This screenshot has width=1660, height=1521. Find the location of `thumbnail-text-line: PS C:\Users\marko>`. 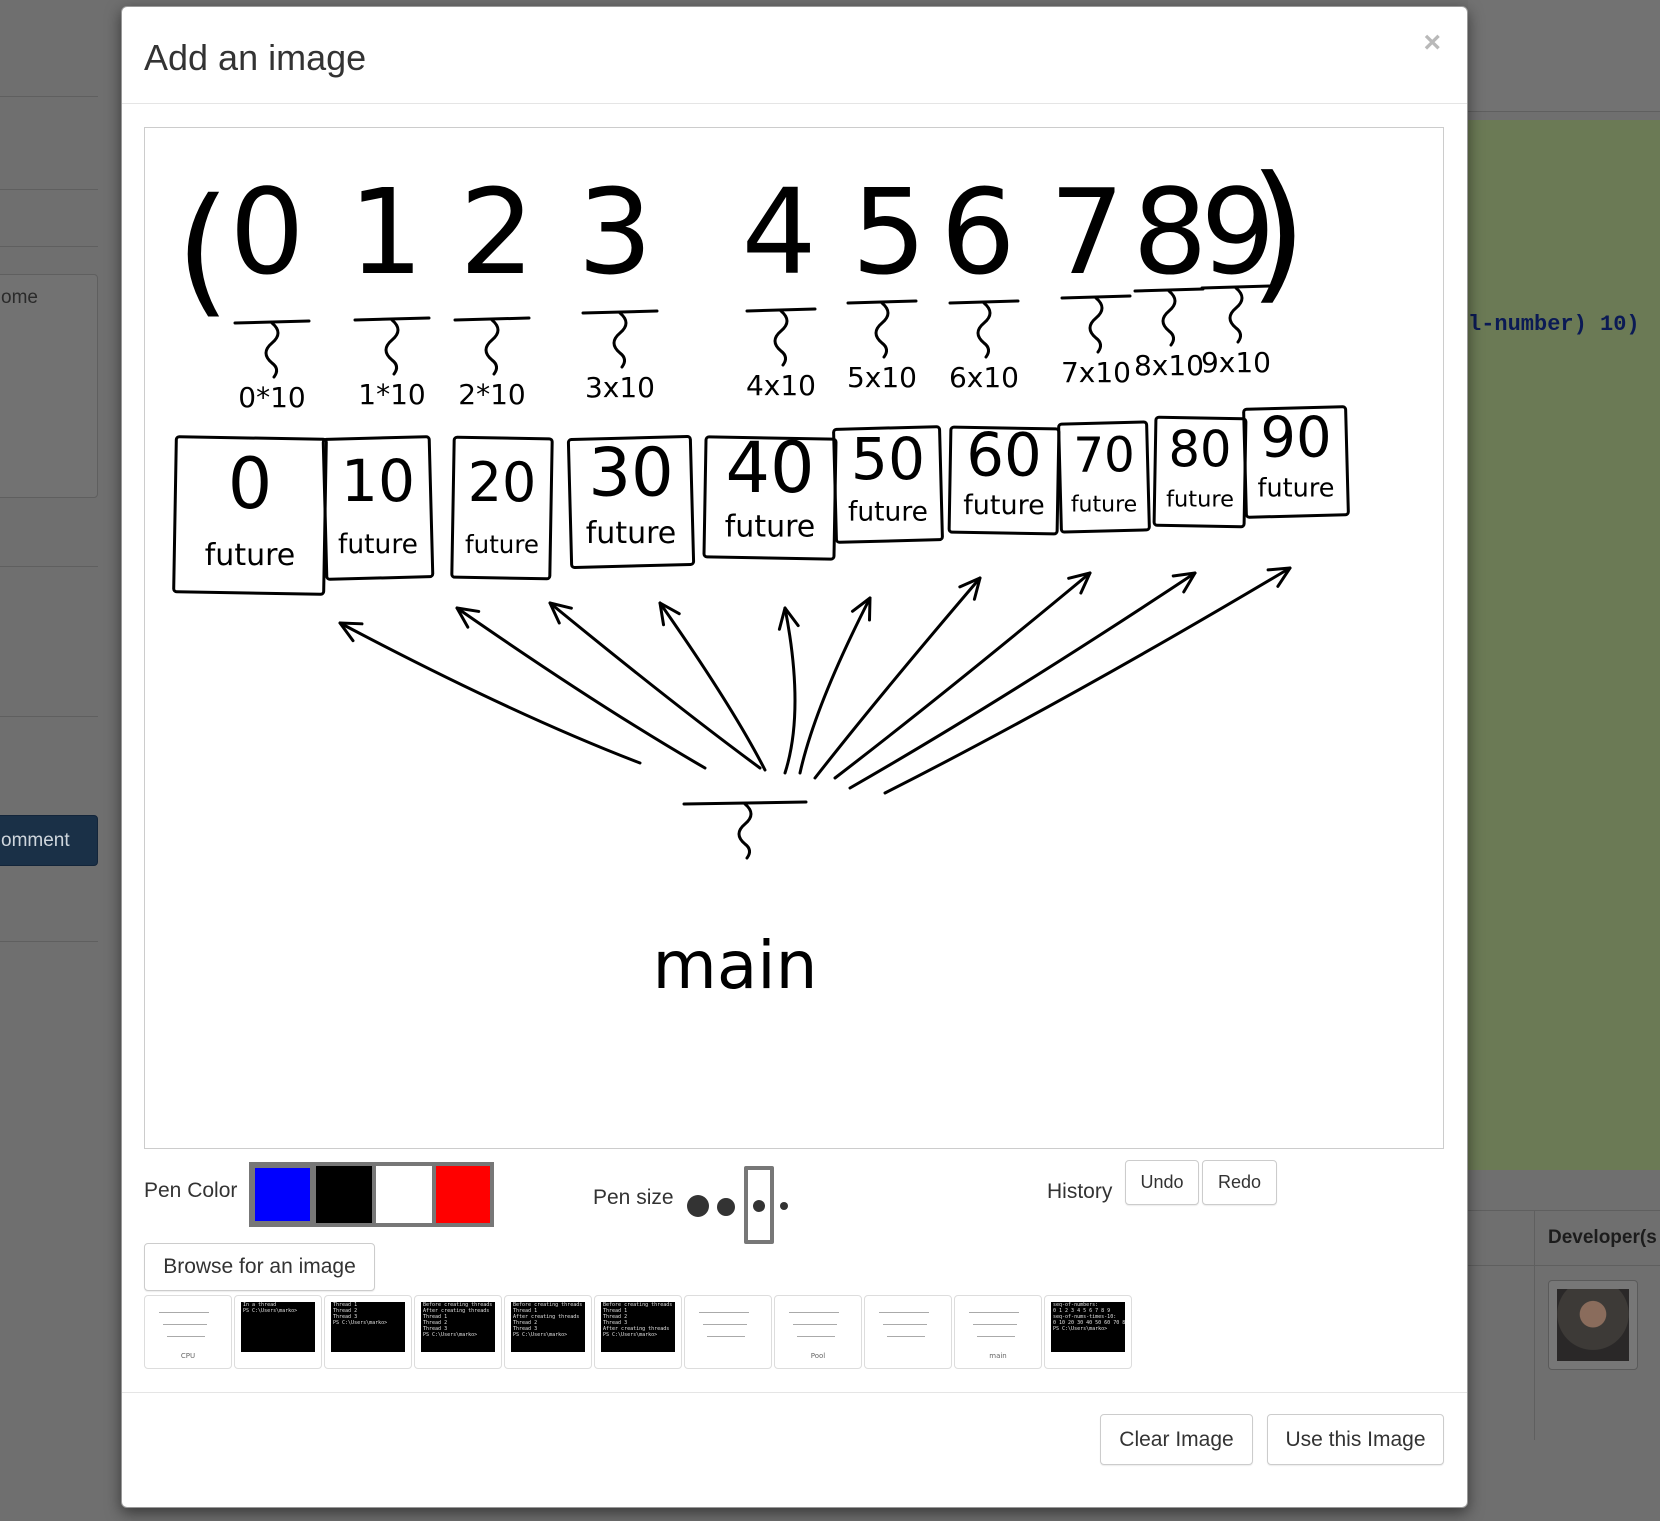

thumbnail-text-line: PS C:\Users\marko> is located at coordinates (540, 1335).